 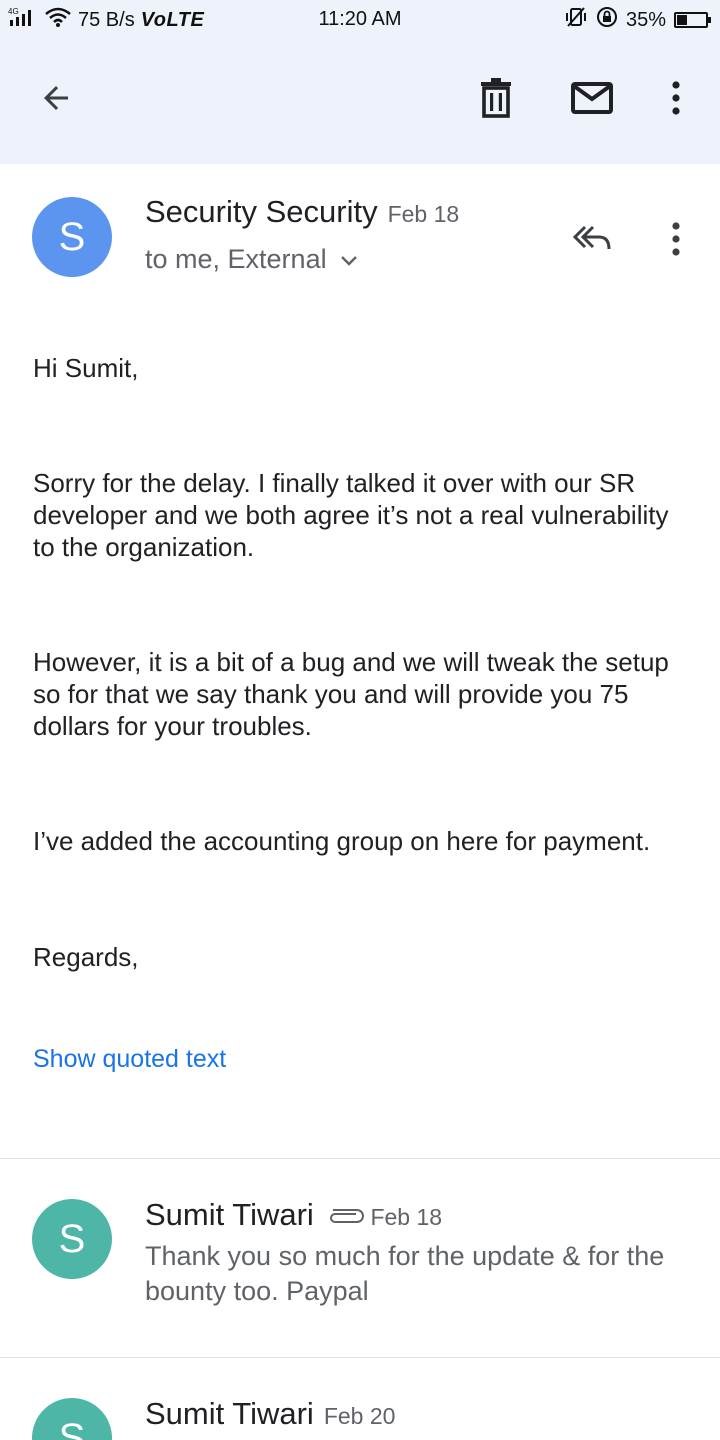 I want to click on thread-item: S Sumit Tiwari Feb 20, so click(x=360, y=1399).